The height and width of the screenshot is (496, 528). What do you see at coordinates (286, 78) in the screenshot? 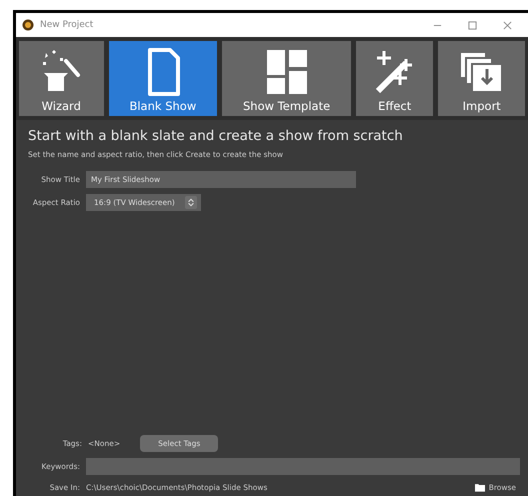
I see `tab: Show Template` at bounding box center [286, 78].